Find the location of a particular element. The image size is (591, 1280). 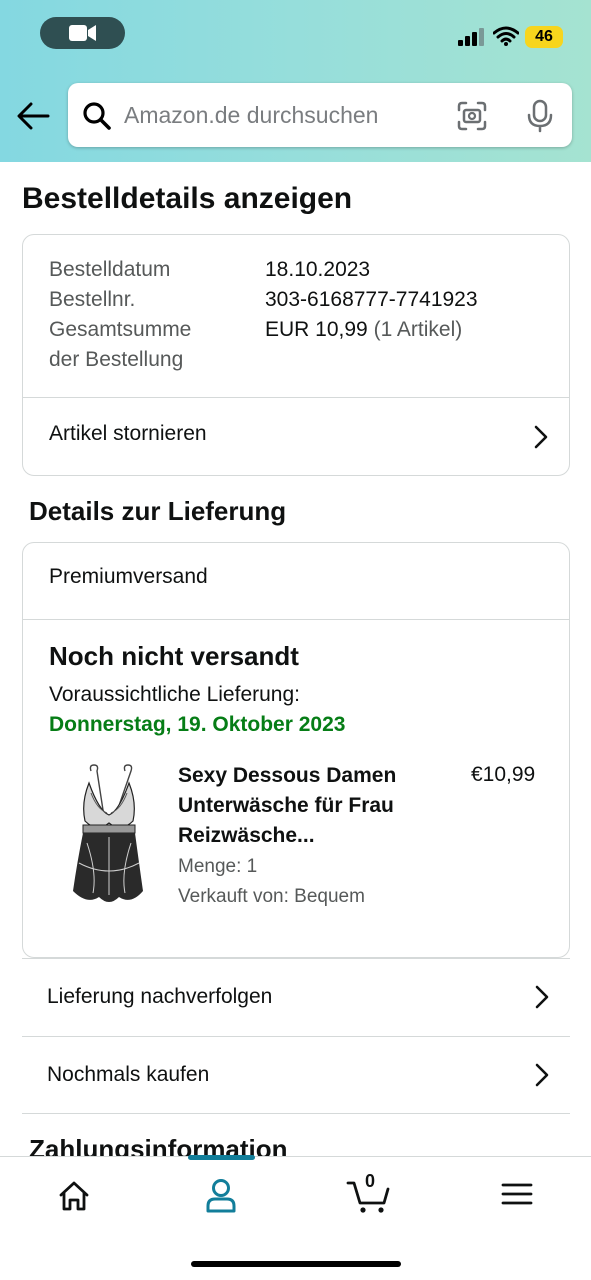

order-date-value: 18.10.2023 is located at coordinates (318, 269).